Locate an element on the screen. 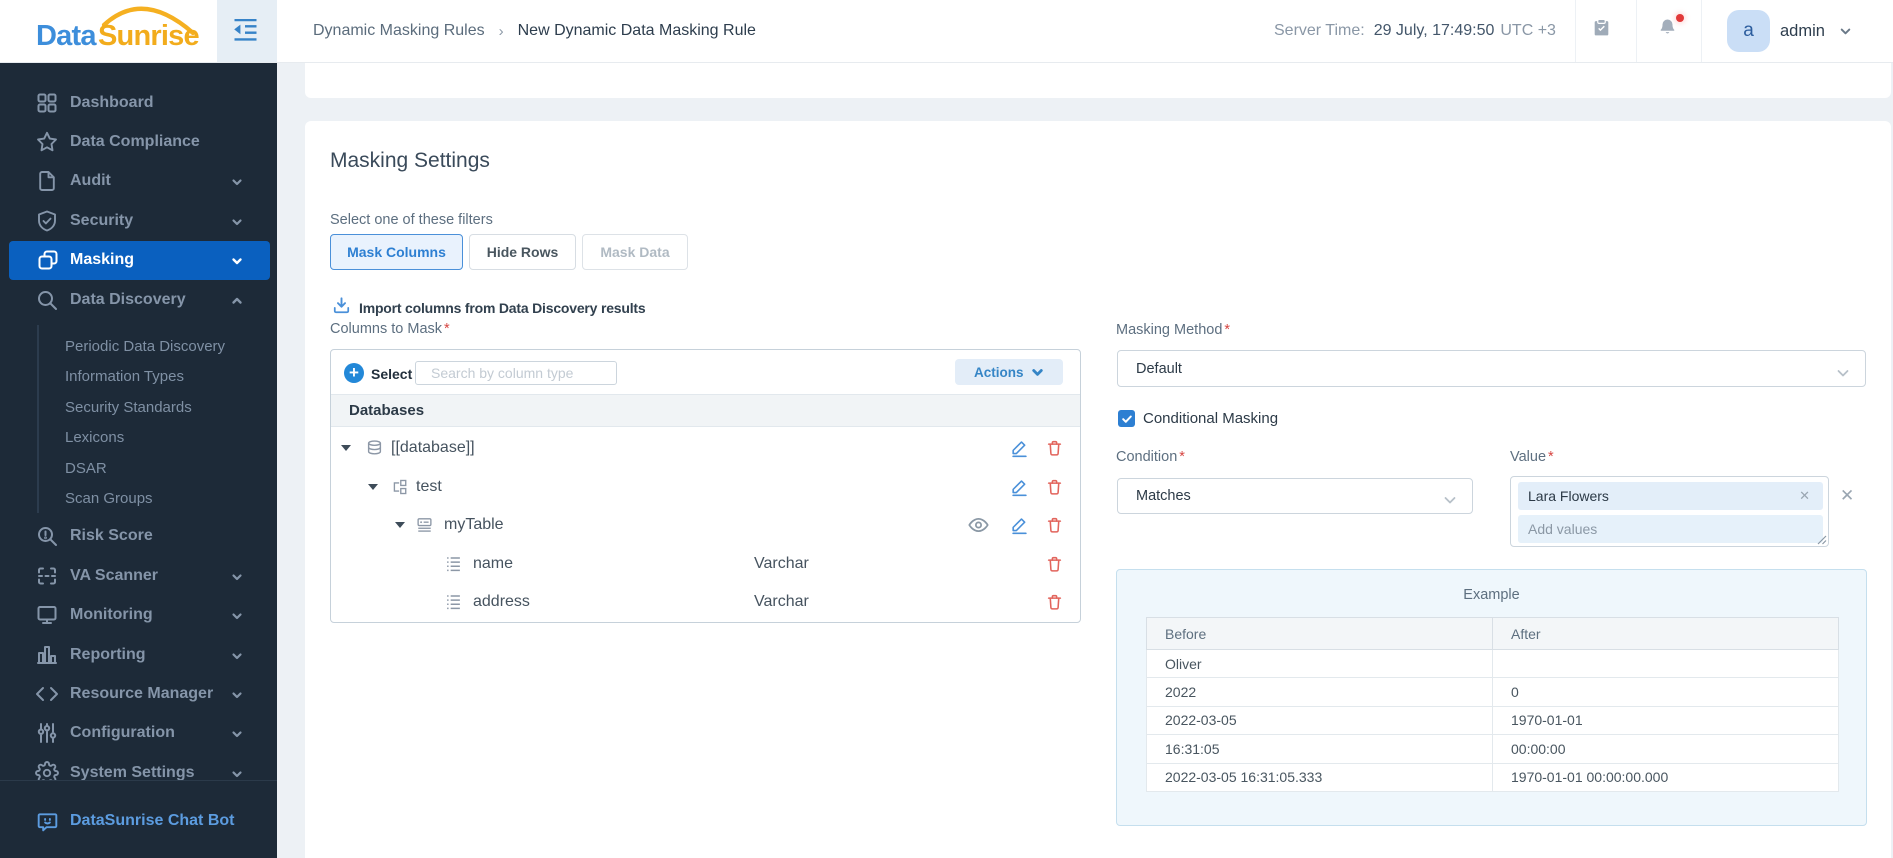 Image resolution: width=1893 pixels, height=858 pixels. svg-text: Data is located at coordinates (66, 36).